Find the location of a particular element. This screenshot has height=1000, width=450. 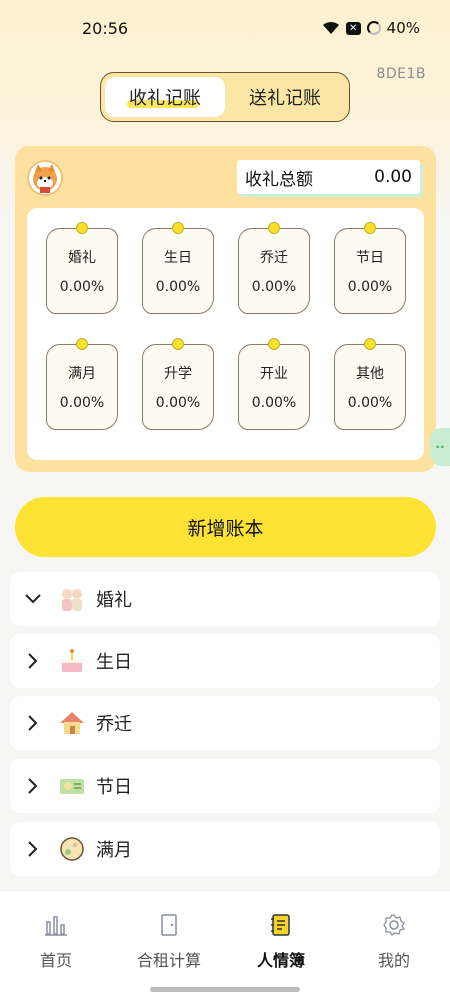

tab-label: 收礼记账 is located at coordinates (165, 98).